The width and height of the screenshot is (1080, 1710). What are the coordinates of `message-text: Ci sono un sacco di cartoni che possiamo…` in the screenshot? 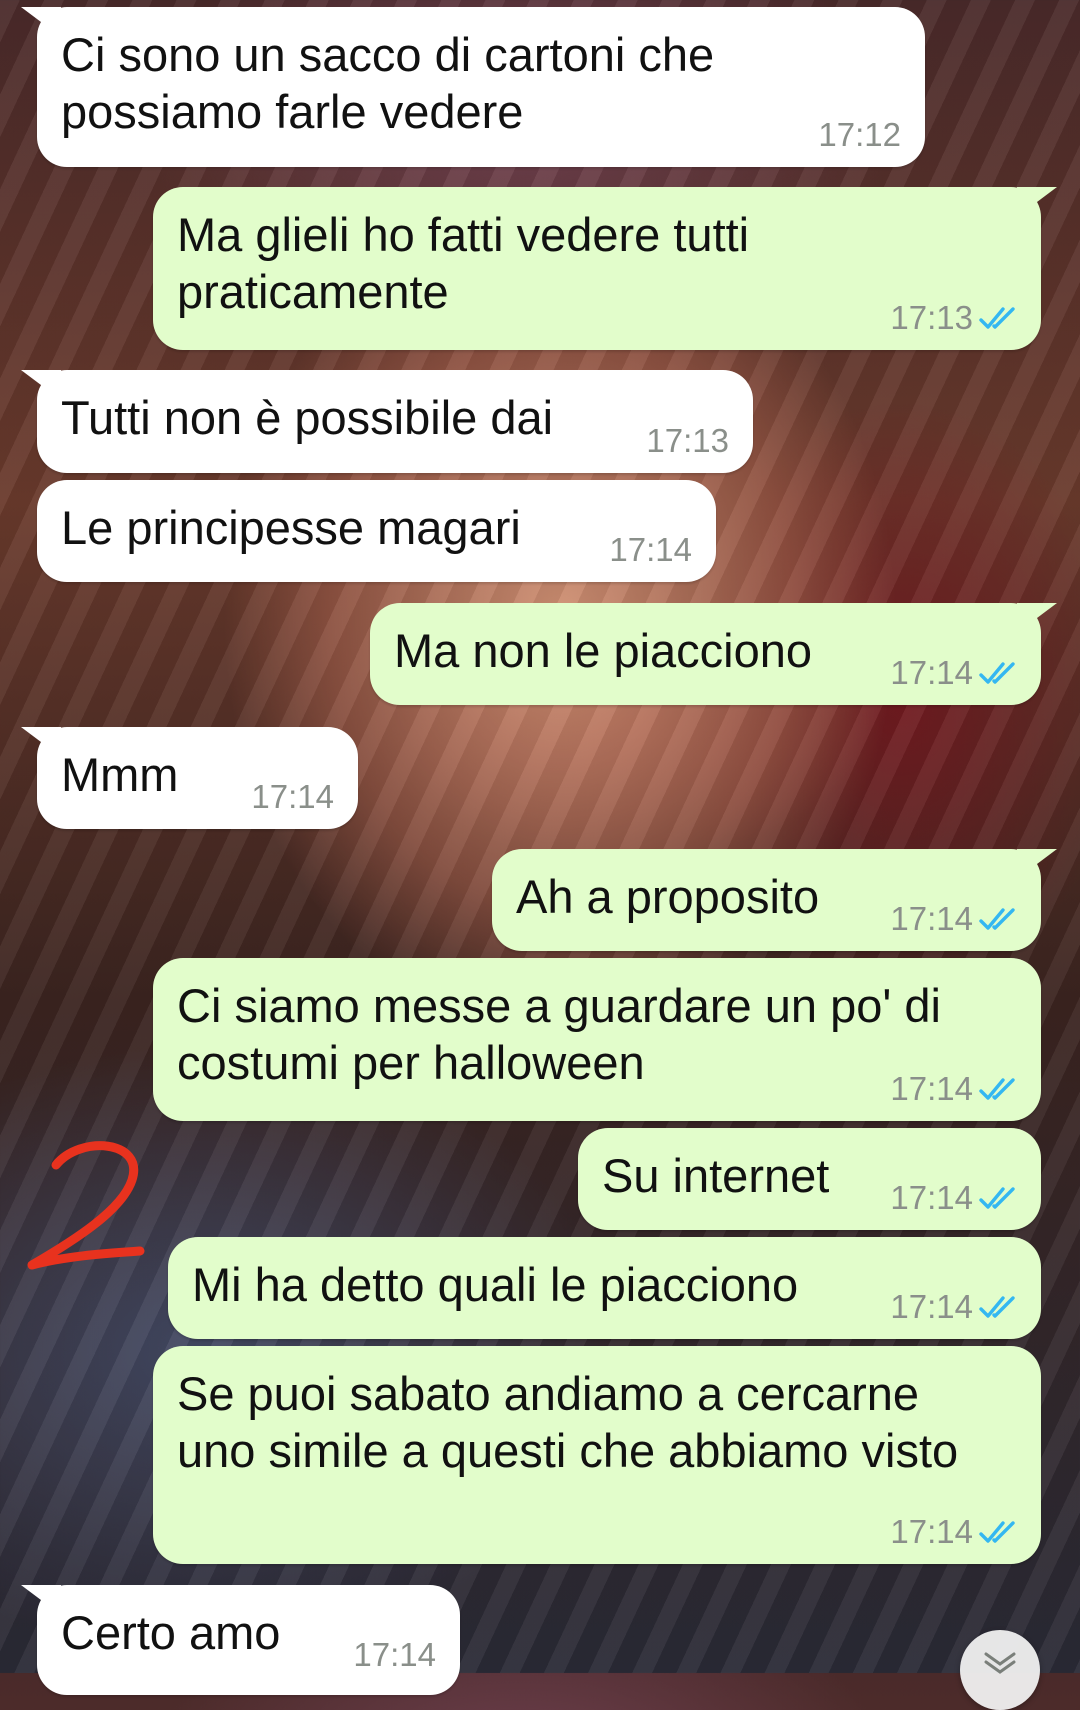 It's located at (388, 83).